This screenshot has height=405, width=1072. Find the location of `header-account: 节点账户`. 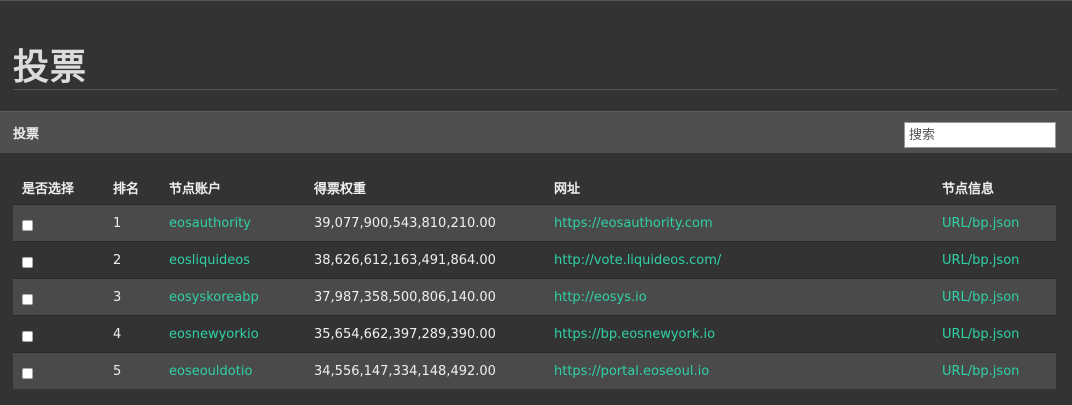

header-account: 节点账户 is located at coordinates (195, 187).